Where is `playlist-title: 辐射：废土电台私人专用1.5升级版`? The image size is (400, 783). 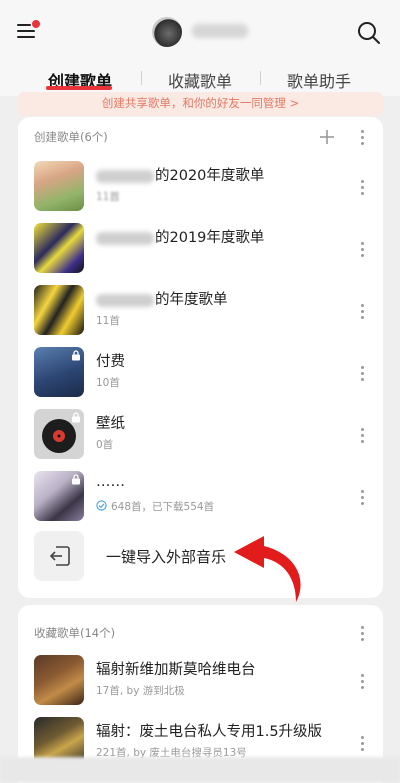 playlist-title: 辐射：废土电台私人专用1.5升级版 is located at coordinates (209, 732).